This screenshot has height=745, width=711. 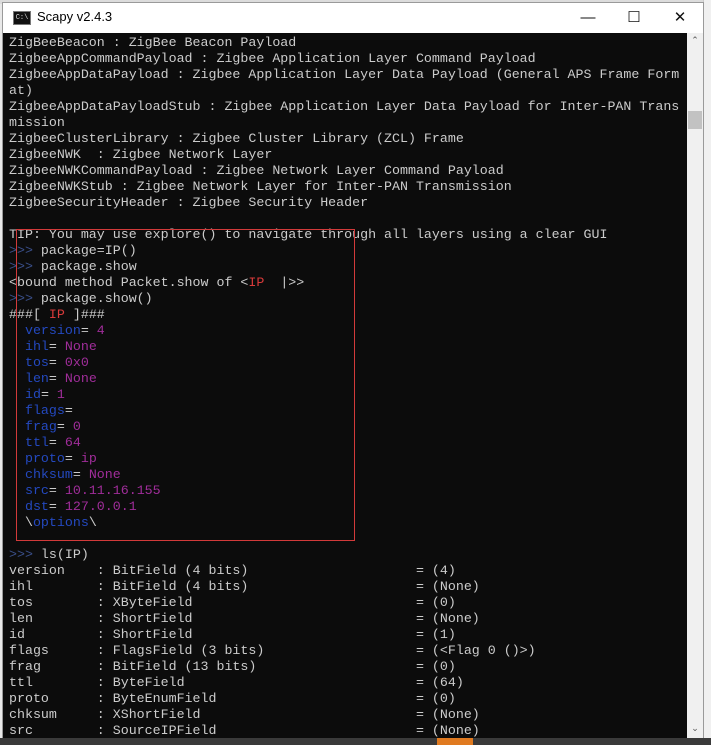 I want to click on console-text-field: dst, so click(x=36, y=506).